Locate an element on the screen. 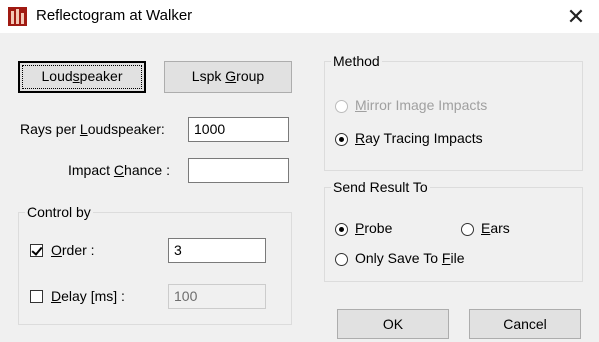  ears-radio is located at coordinates (467, 229).